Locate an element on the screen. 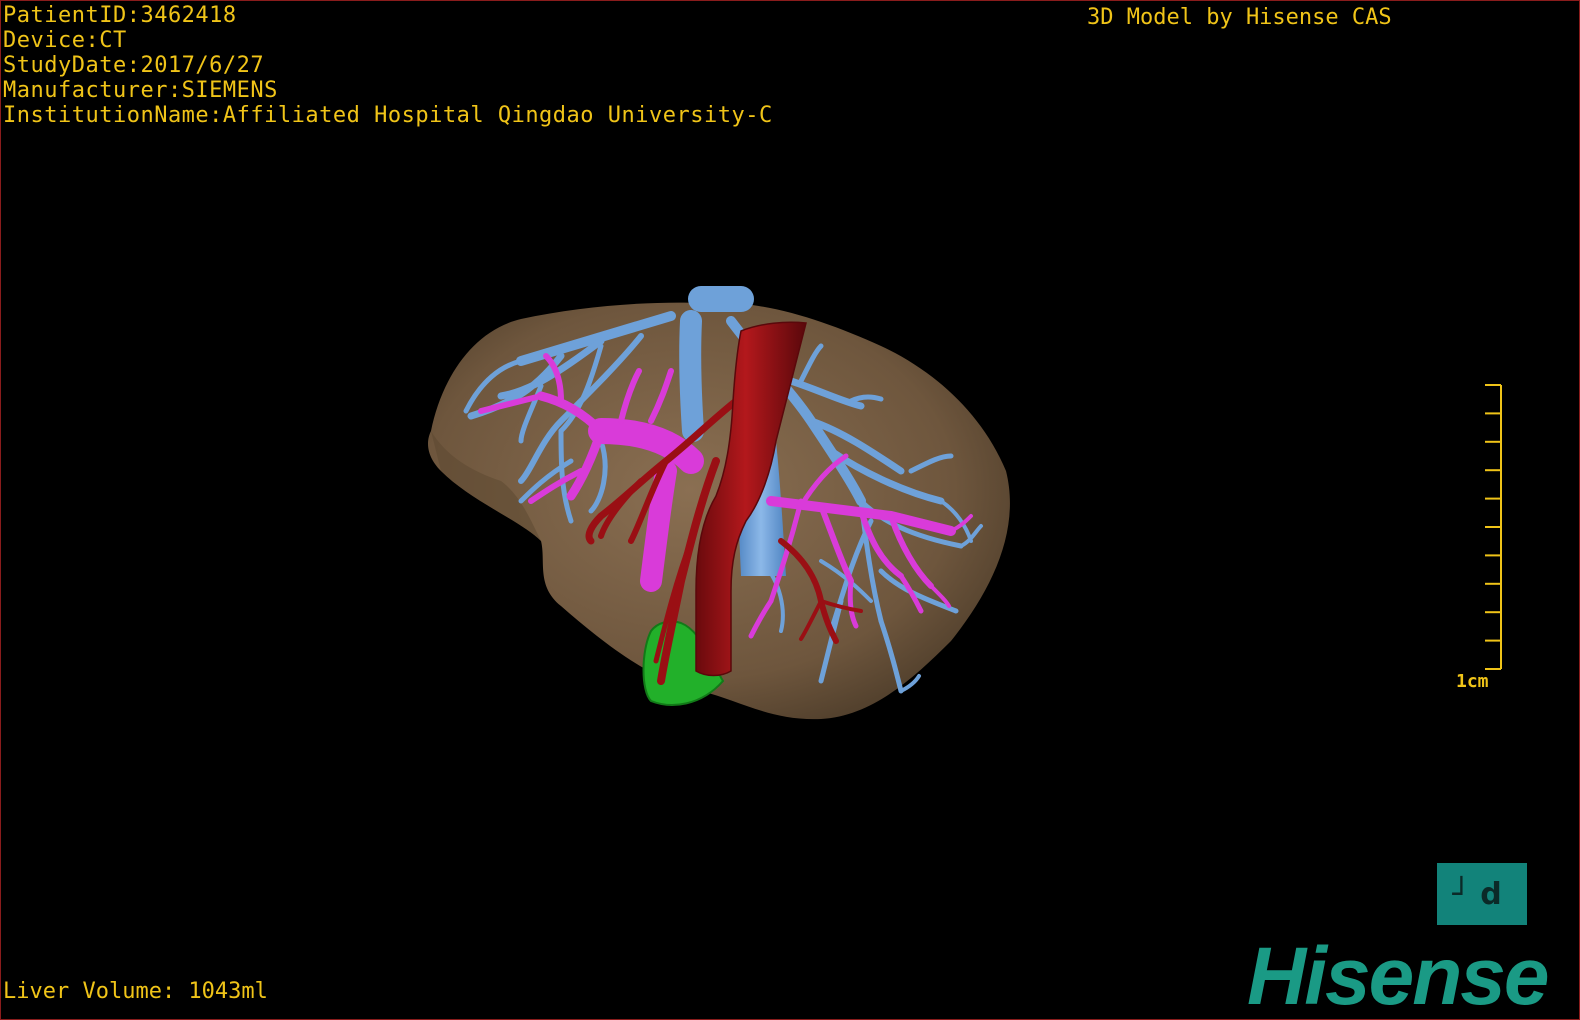 The height and width of the screenshot is (1020, 1580). liver-volume-label: Liver Volume: 1043ml is located at coordinates (135, 991).